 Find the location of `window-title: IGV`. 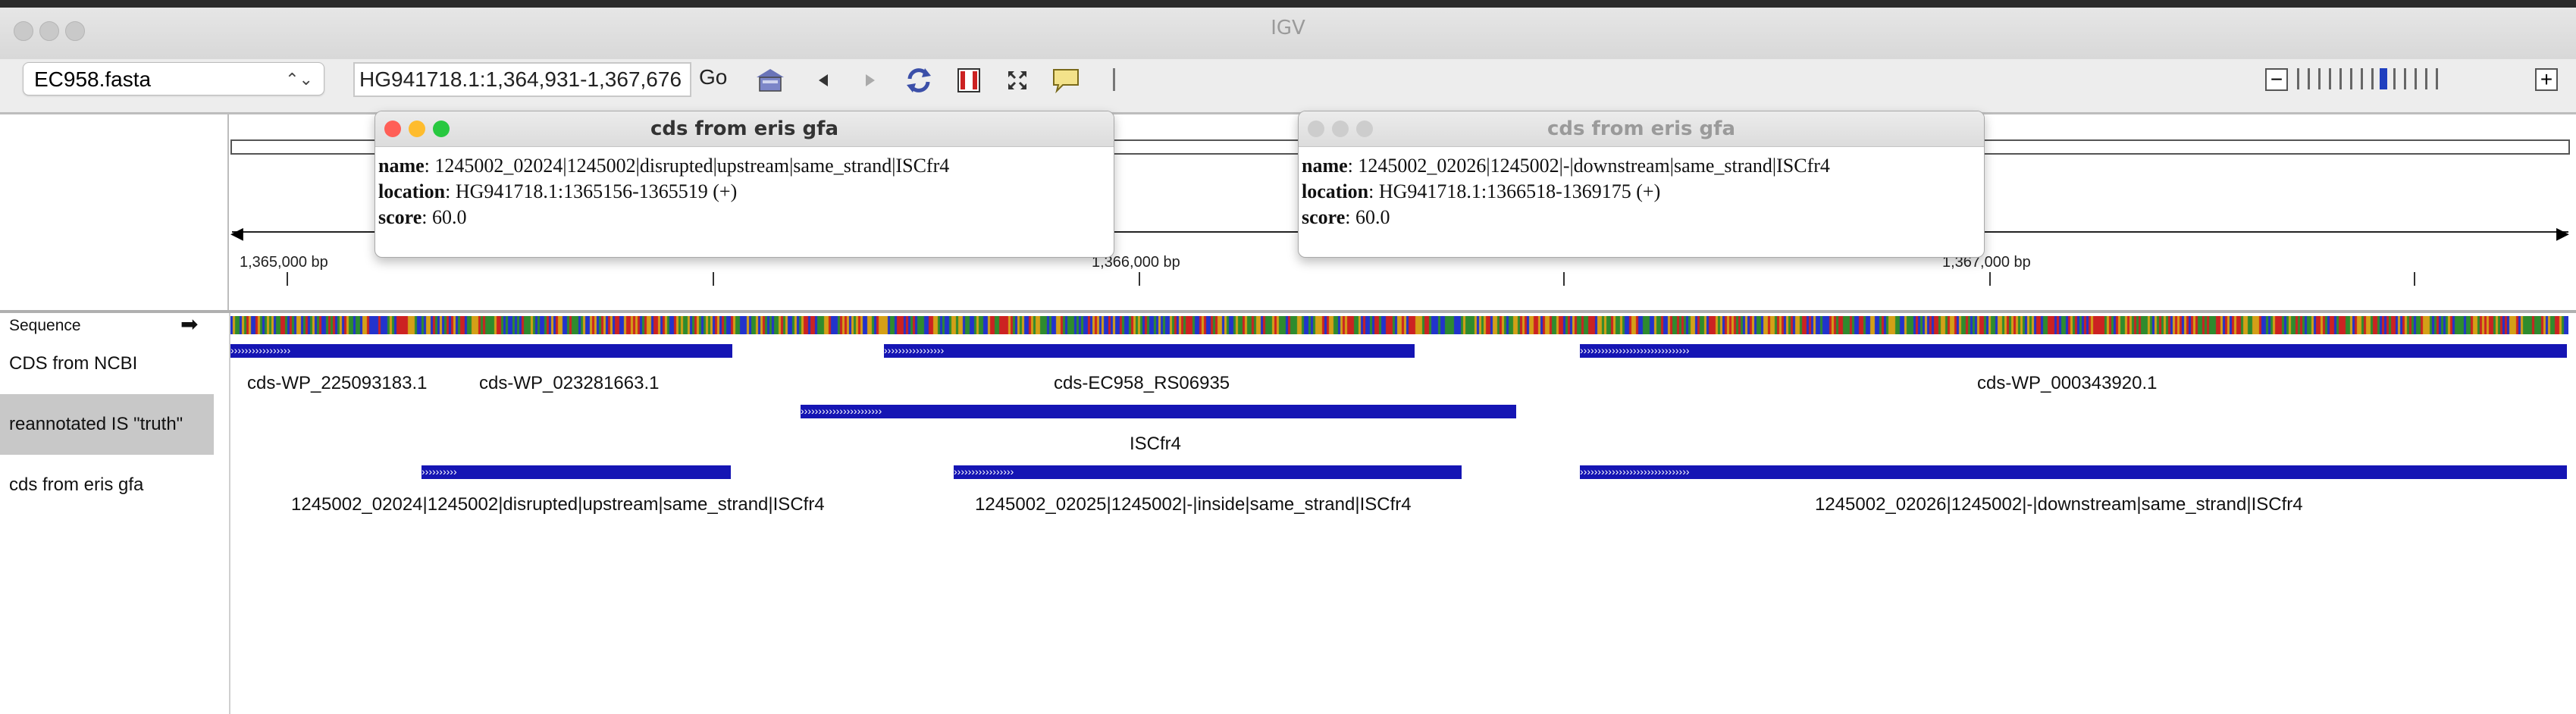

window-title: IGV is located at coordinates (1288, 28).